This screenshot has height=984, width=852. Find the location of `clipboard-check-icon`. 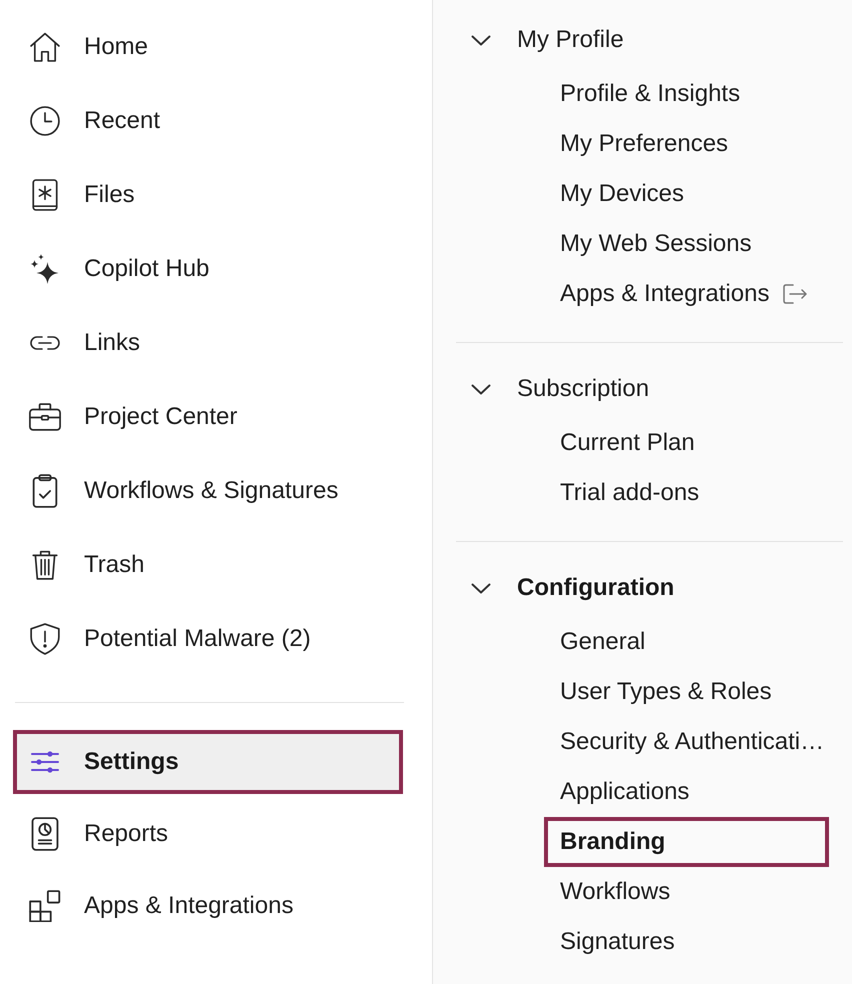

clipboard-check-icon is located at coordinates (45, 491).